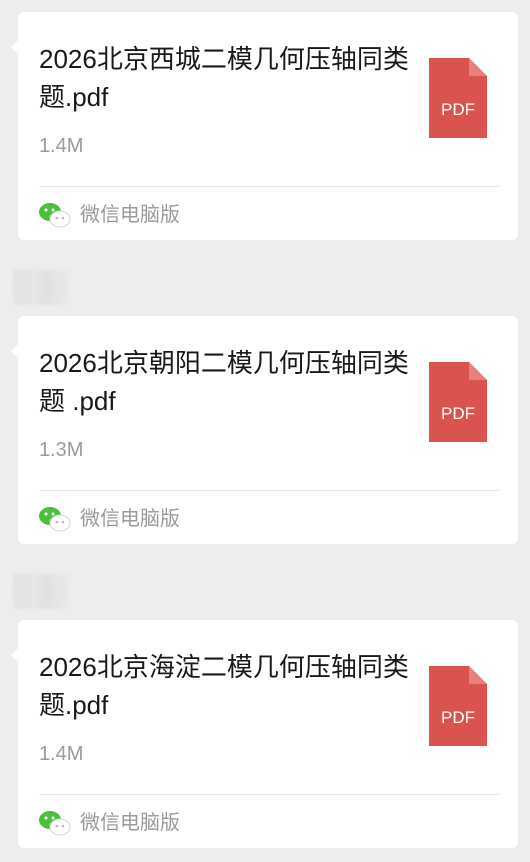 Image resolution: width=530 pixels, height=862 pixels. What do you see at coordinates (224, 382) in the screenshot?
I see `file-name: 2026北京朝阳二模几何压轴同类题 .pdf` at bounding box center [224, 382].